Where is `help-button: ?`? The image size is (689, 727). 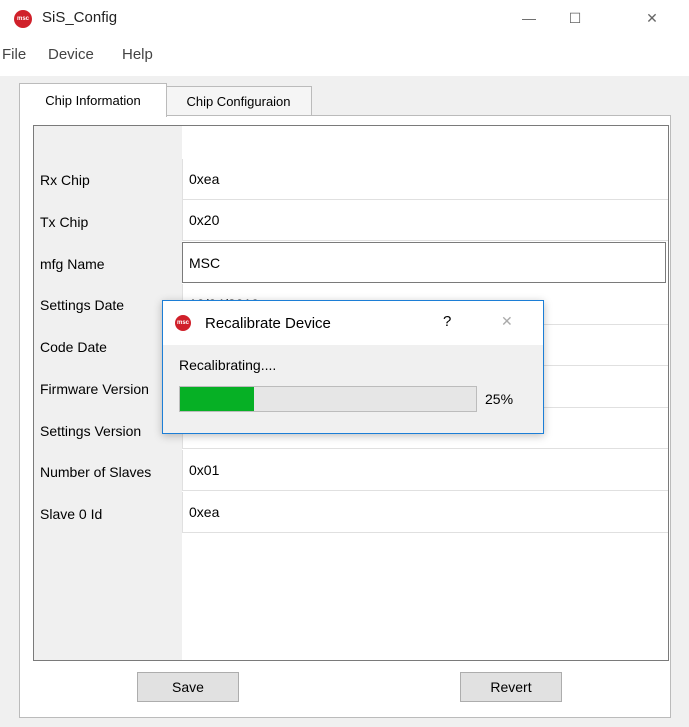 help-button: ? is located at coordinates (447, 321).